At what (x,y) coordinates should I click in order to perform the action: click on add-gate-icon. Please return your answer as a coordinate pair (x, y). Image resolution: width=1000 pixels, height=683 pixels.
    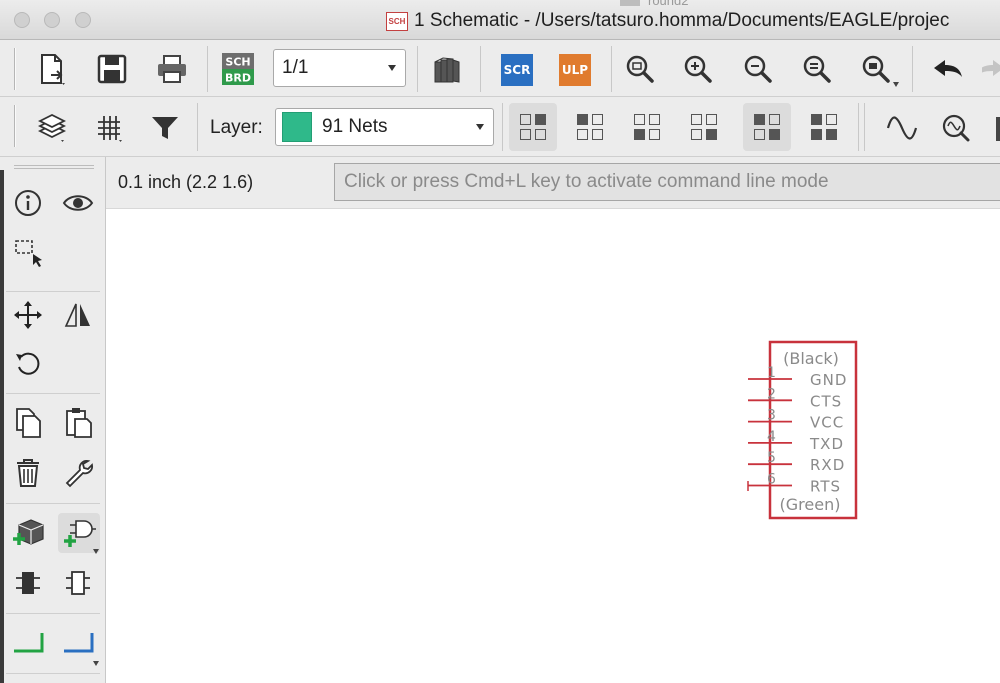
    Looking at the image, I should click on (79, 533).